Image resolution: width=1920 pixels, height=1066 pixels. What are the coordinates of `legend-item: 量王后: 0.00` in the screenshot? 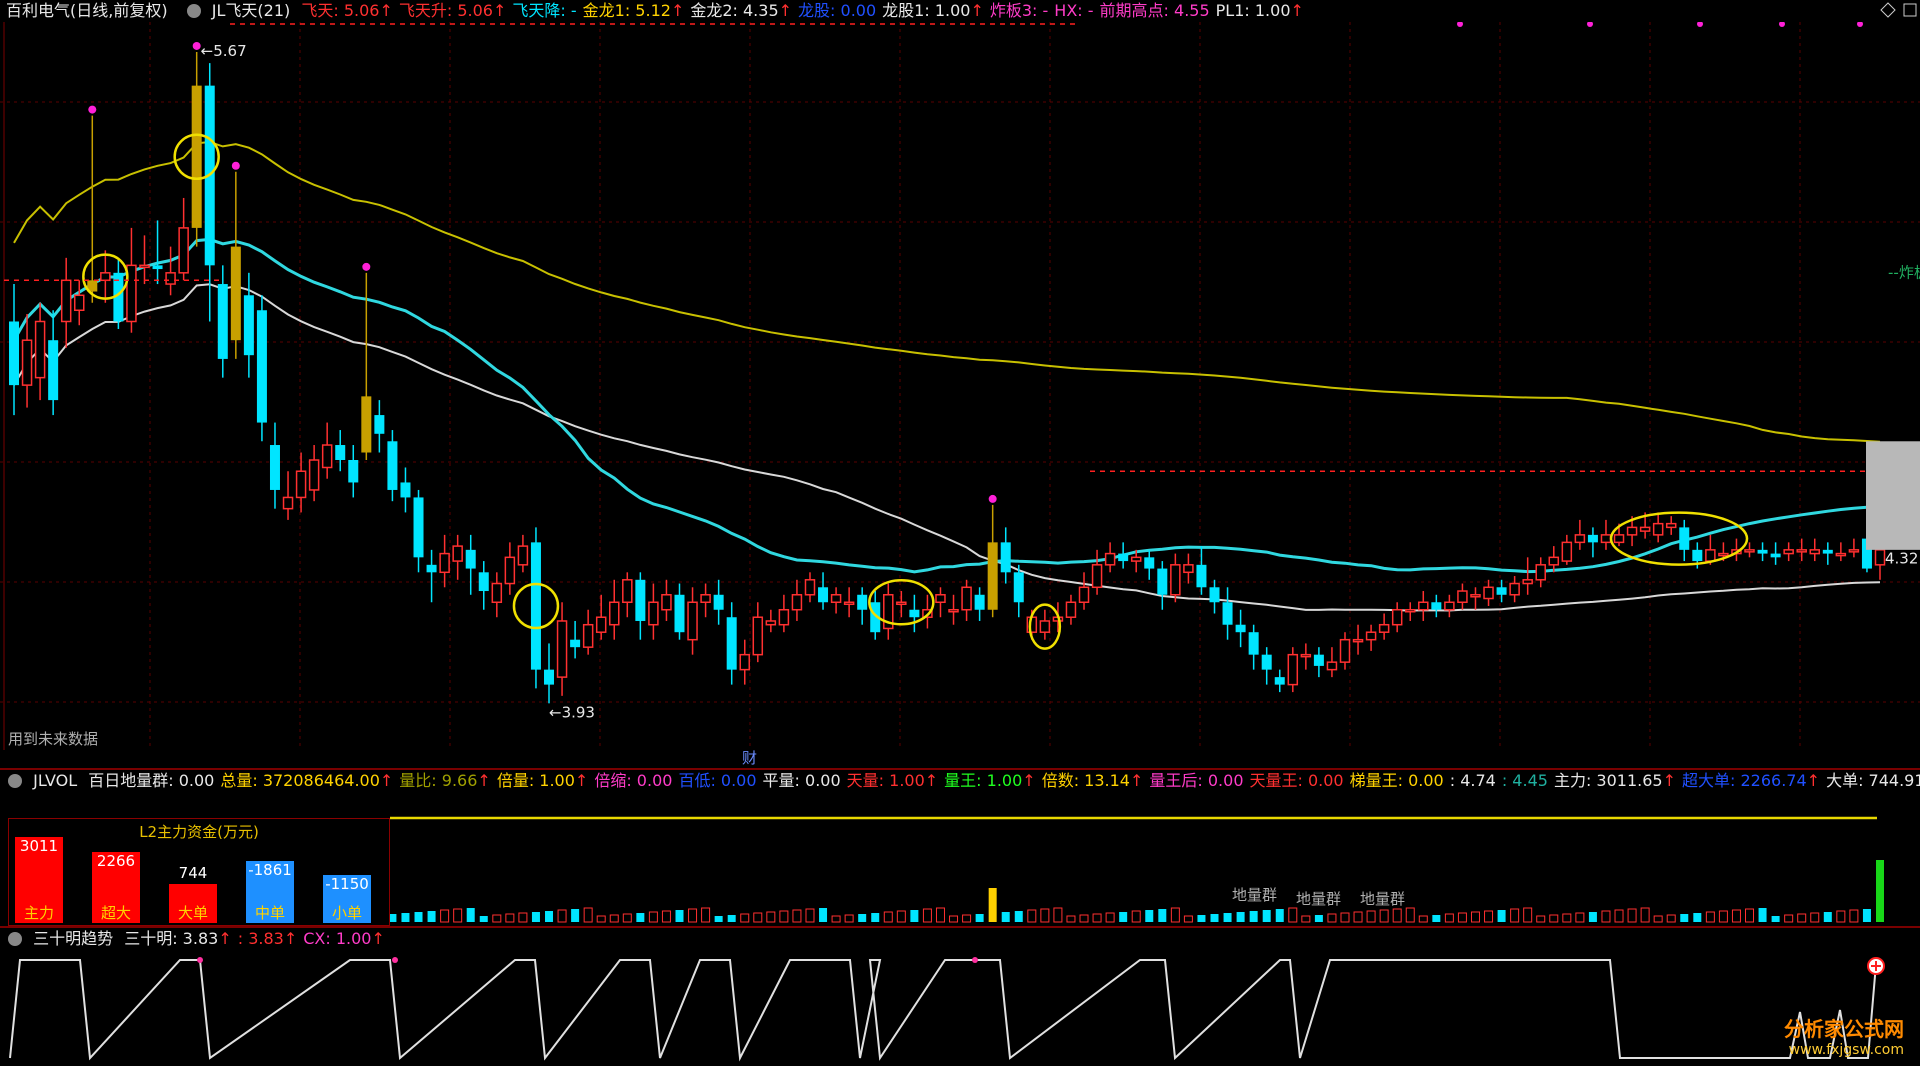 It's located at (1196, 780).